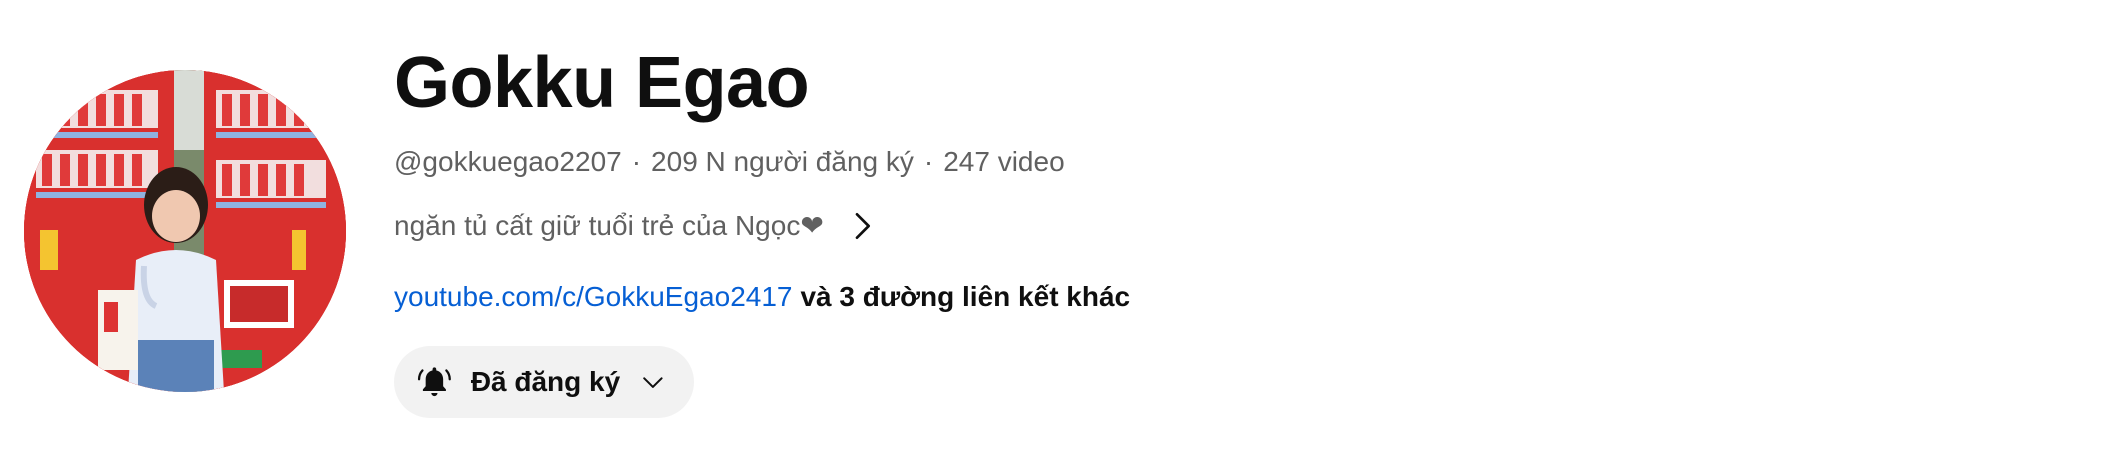  I want to click on subscribed-button: Đã đăng ký, so click(544, 382).